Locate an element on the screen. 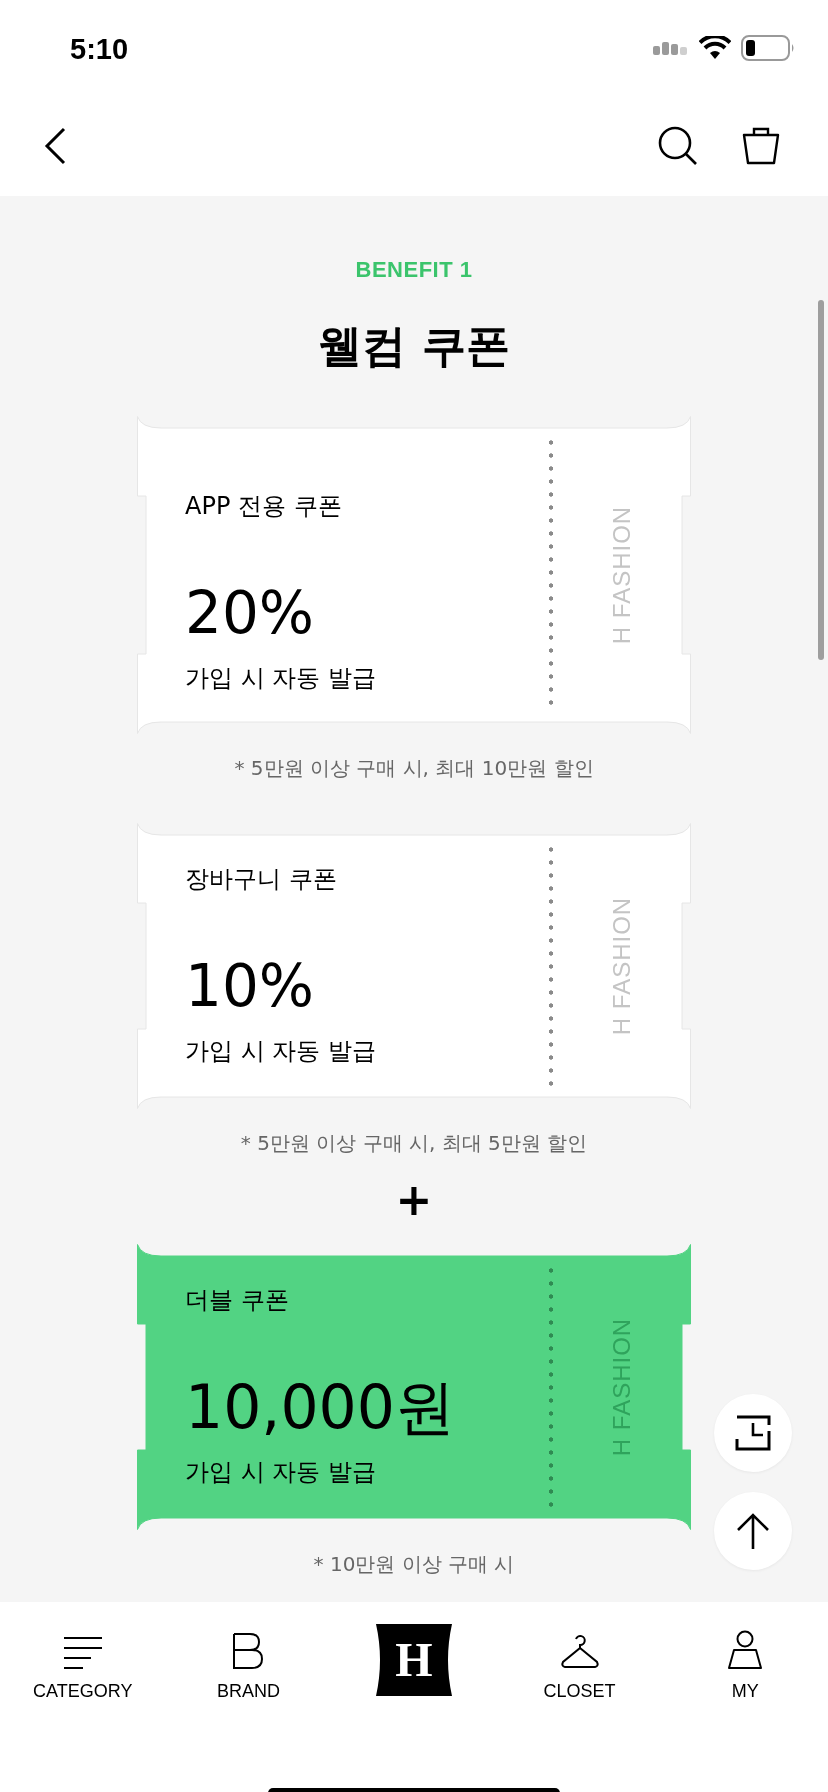 The image size is (828, 1792). section-eyebrow: BENEFIT 1 is located at coordinates (414, 270).